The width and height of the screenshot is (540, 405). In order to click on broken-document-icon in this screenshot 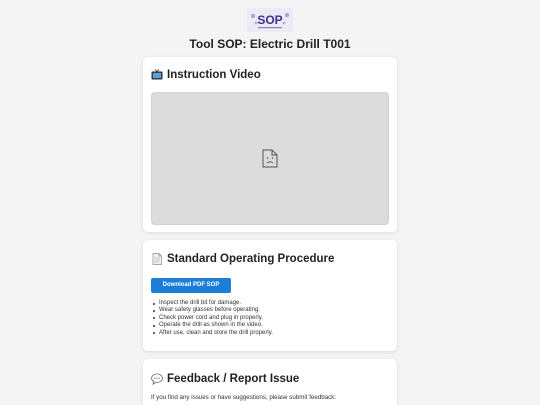, I will do `click(270, 161)`.